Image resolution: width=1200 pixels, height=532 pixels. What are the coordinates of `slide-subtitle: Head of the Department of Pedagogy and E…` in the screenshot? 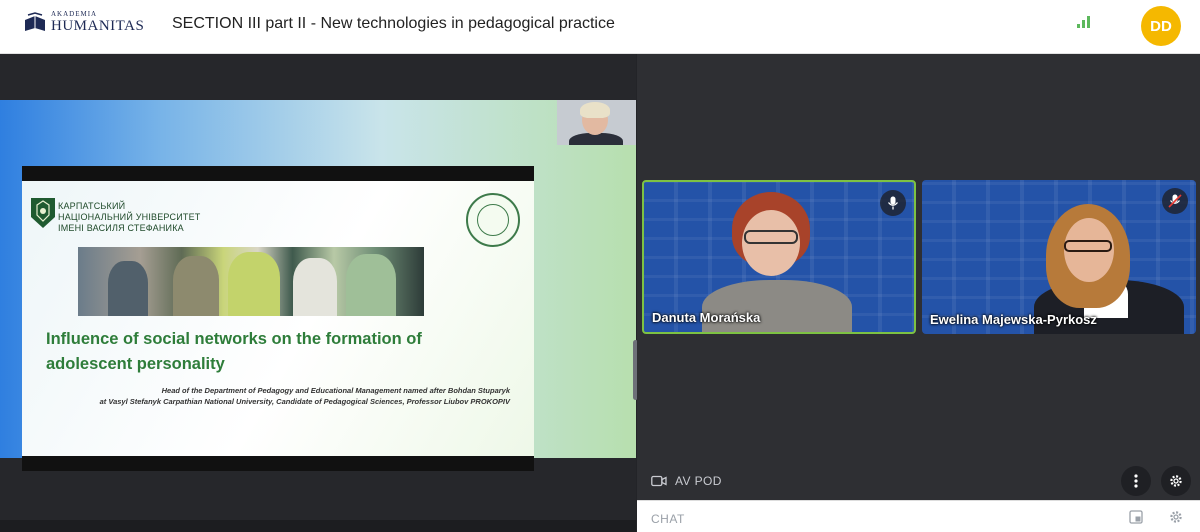 It's located at (304, 396).